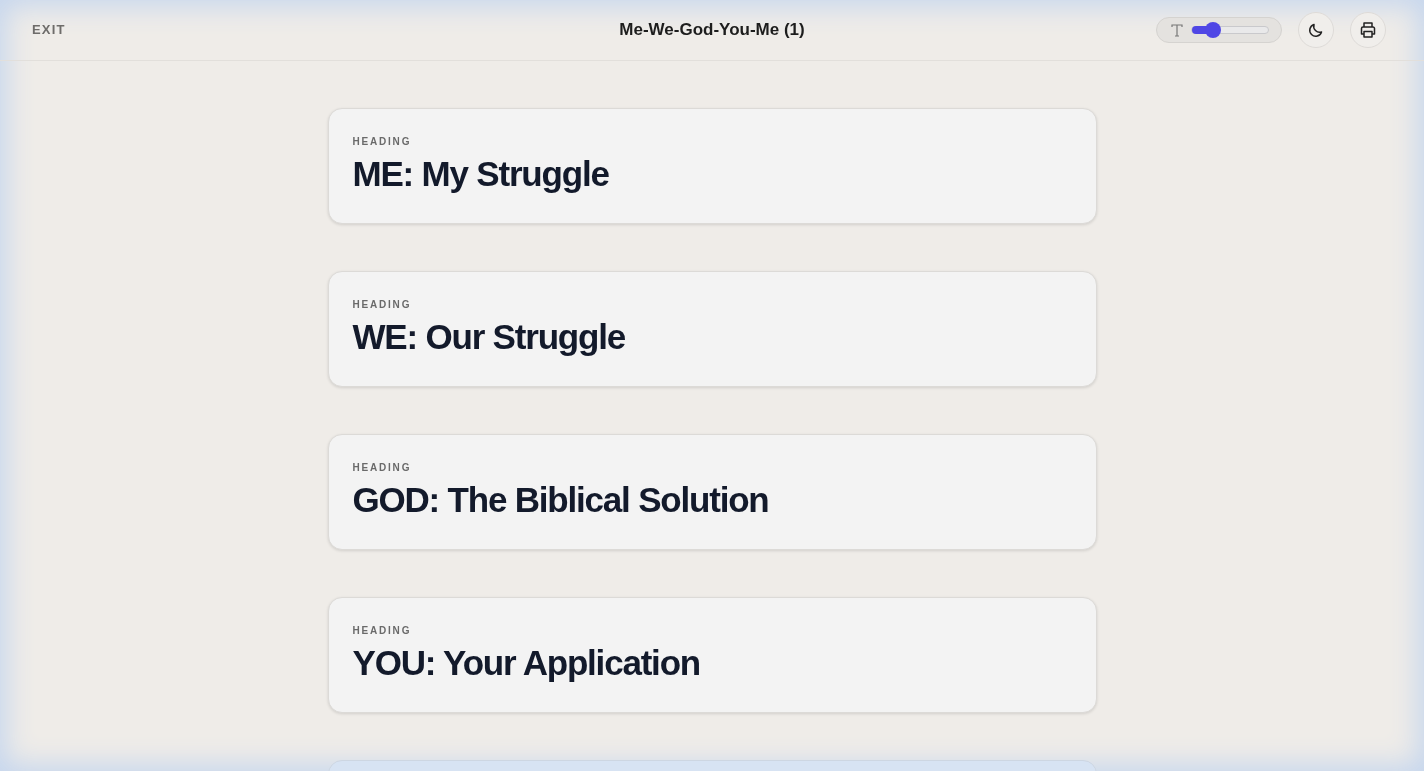 Image resolution: width=1424 pixels, height=771 pixels. Describe the element at coordinates (1177, 30) in the screenshot. I see `text-size-icon` at that location.